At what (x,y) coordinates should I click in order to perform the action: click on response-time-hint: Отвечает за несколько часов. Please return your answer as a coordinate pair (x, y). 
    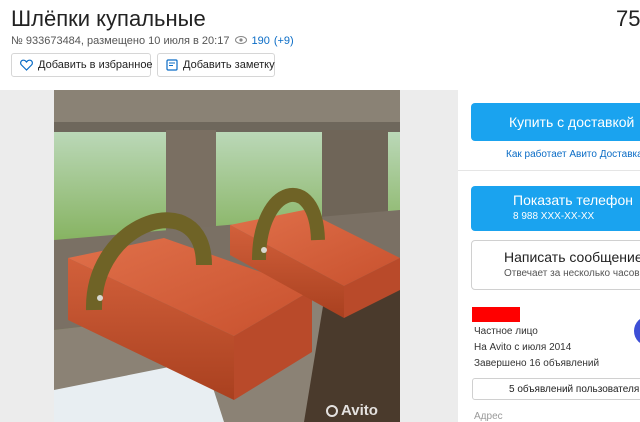
    Looking at the image, I should click on (572, 273).